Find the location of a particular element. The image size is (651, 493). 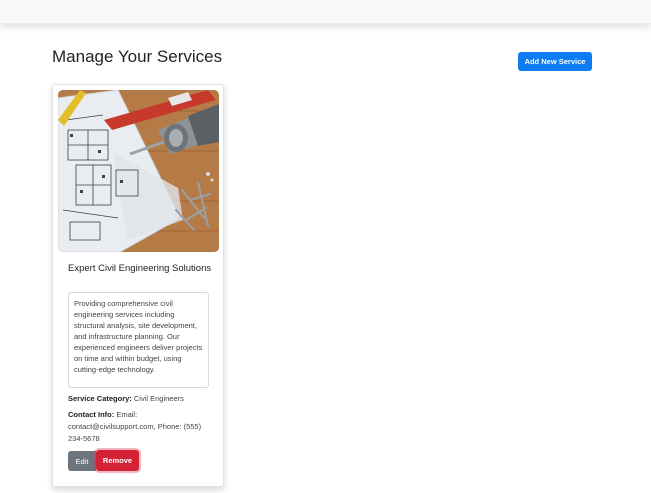

service-category: Service Category: Civil Engineers is located at coordinates (141, 399).